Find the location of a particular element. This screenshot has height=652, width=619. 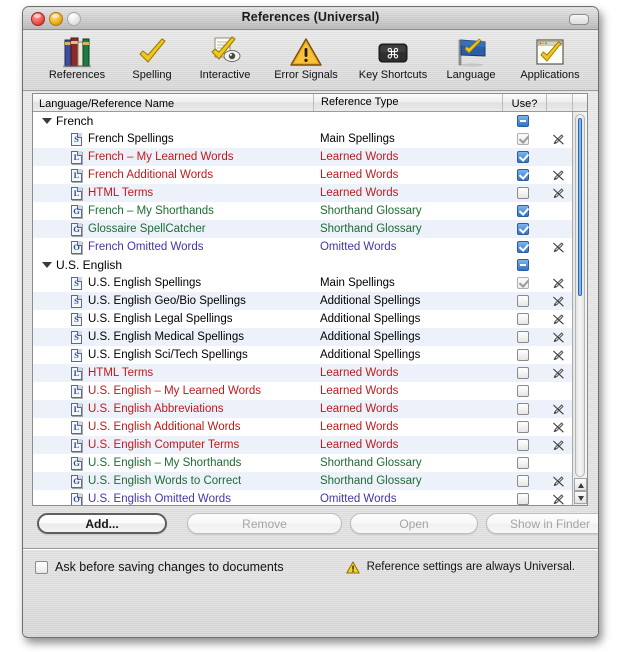

remove-button: Remove is located at coordinates (264, 523).